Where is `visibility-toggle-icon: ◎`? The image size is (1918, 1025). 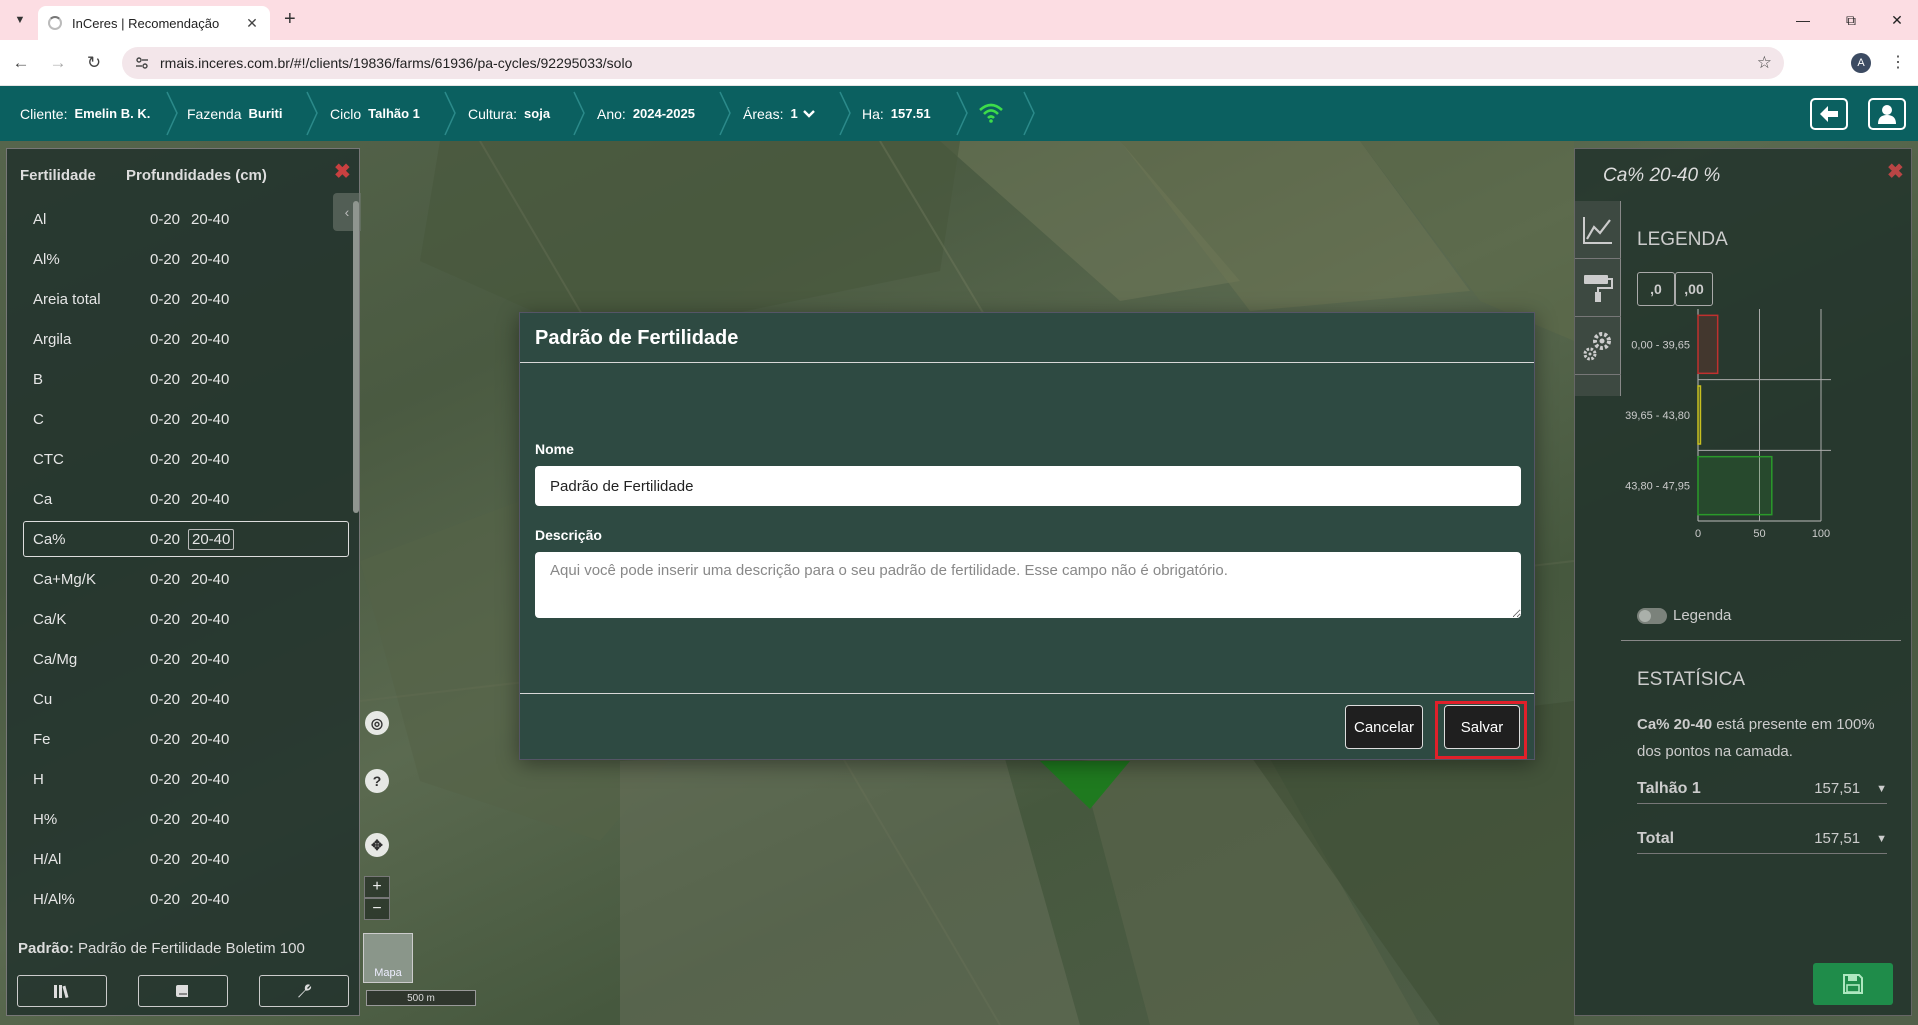
visibility-toggle-icon: ◎ is located at coordinates (377, 723).